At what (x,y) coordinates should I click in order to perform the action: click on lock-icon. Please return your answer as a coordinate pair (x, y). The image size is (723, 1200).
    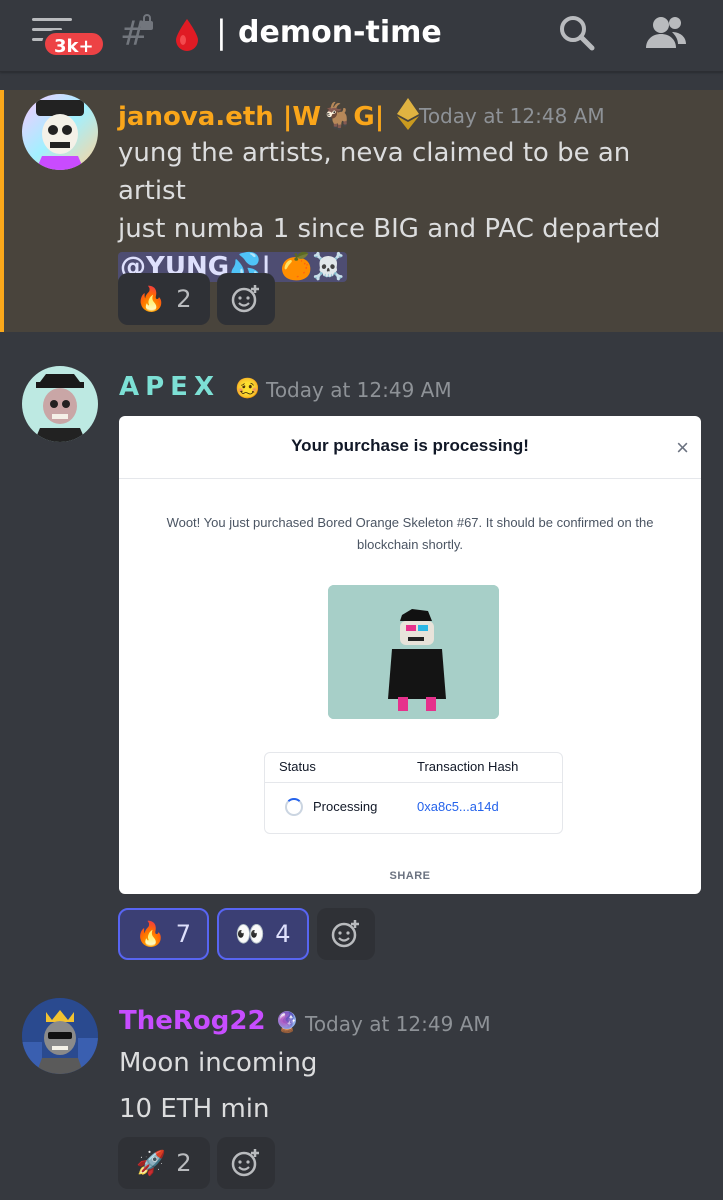
    Looking at the image, I should click on (147, 24).